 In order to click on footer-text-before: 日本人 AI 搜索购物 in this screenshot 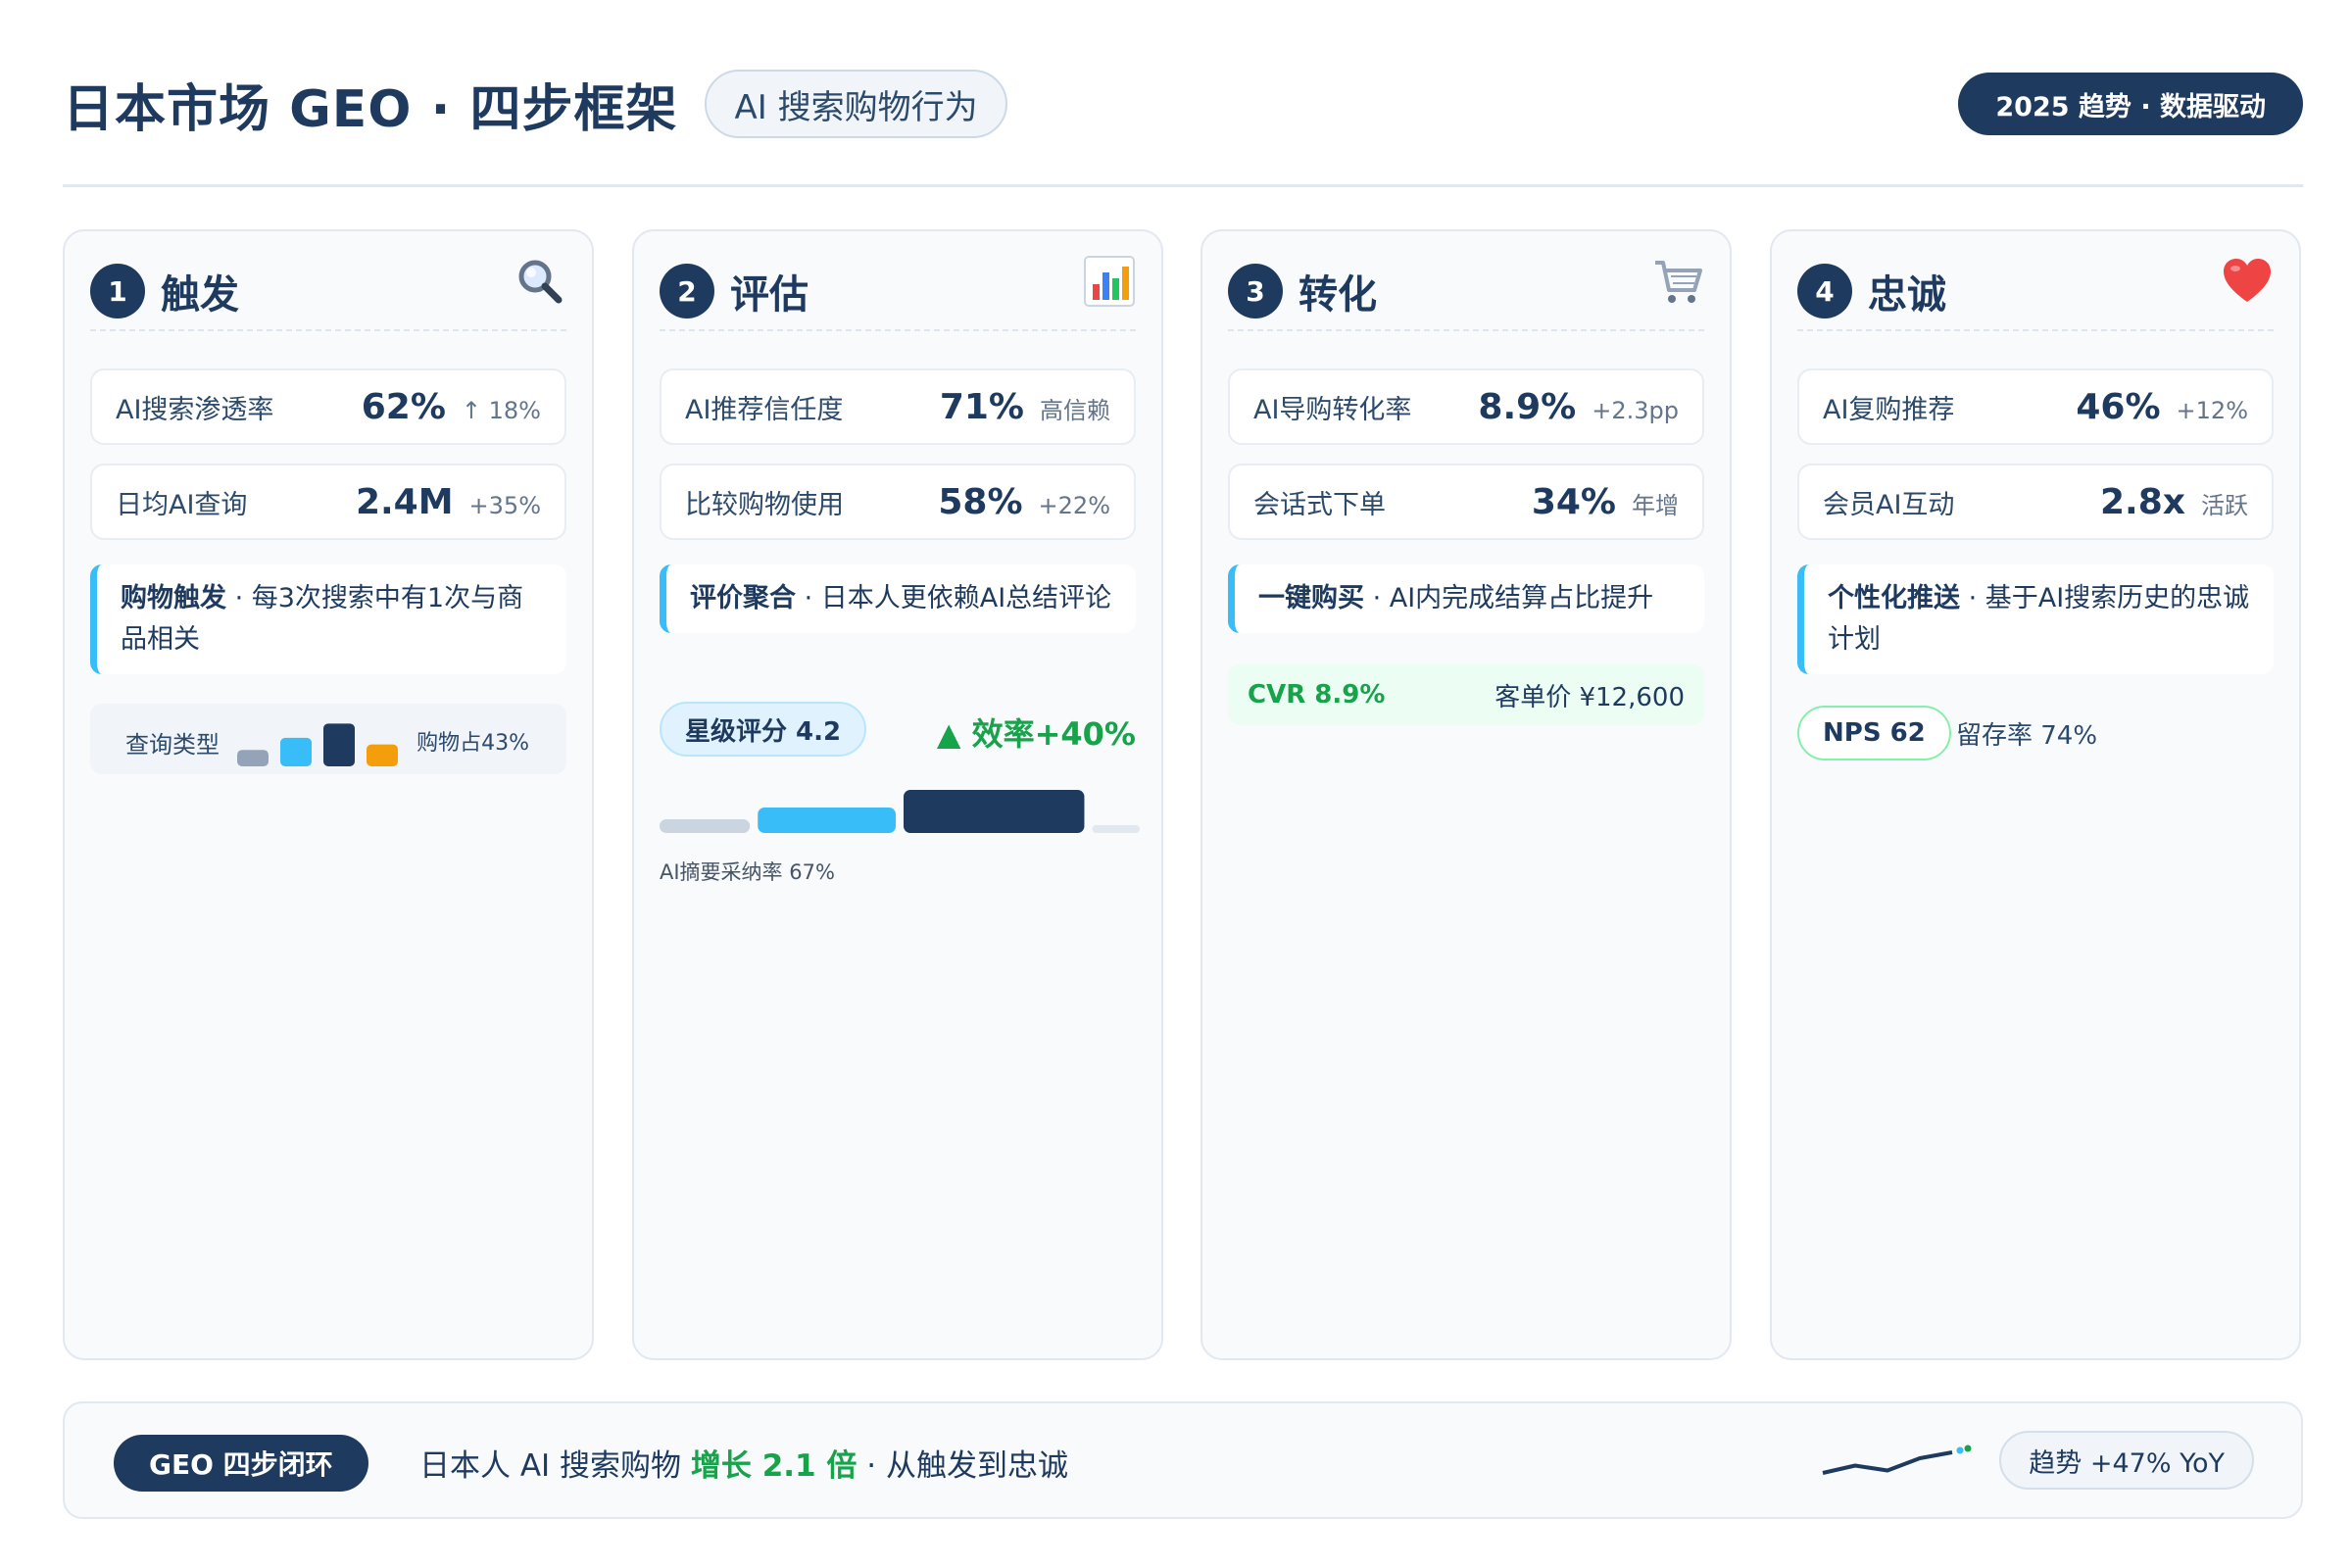, I will do `click(555, 1466)`.